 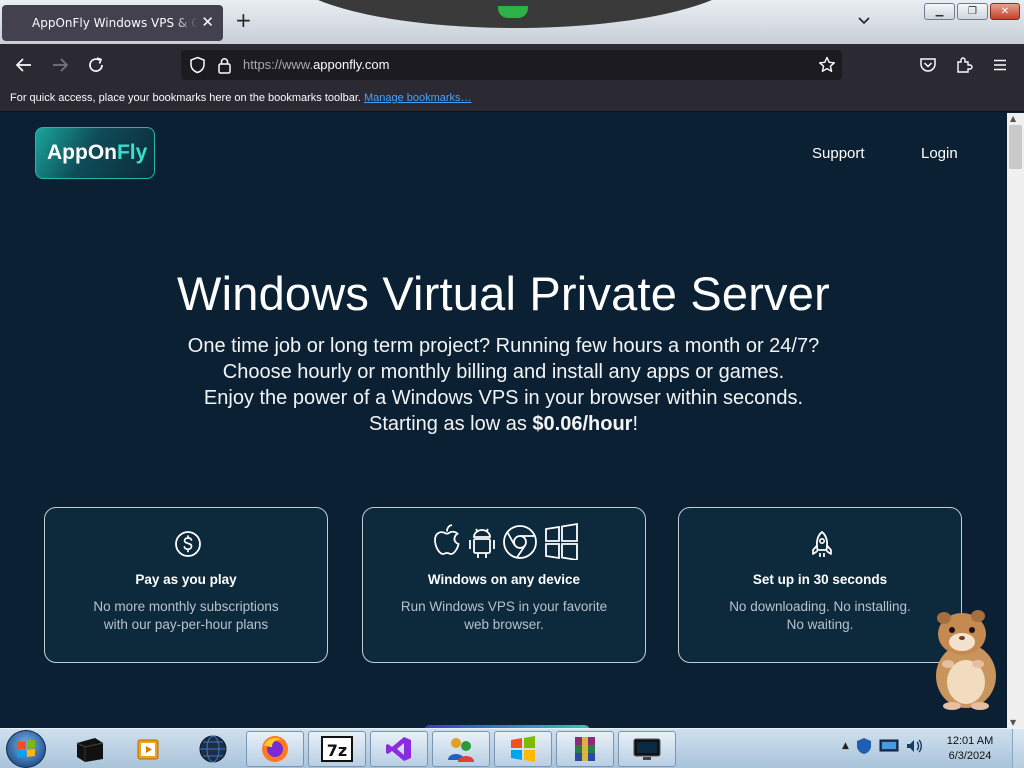 What do you see at coordinates (24, 65) in the screenshot?
I see `back-arrow-icon` at bounding box center [24, 65].